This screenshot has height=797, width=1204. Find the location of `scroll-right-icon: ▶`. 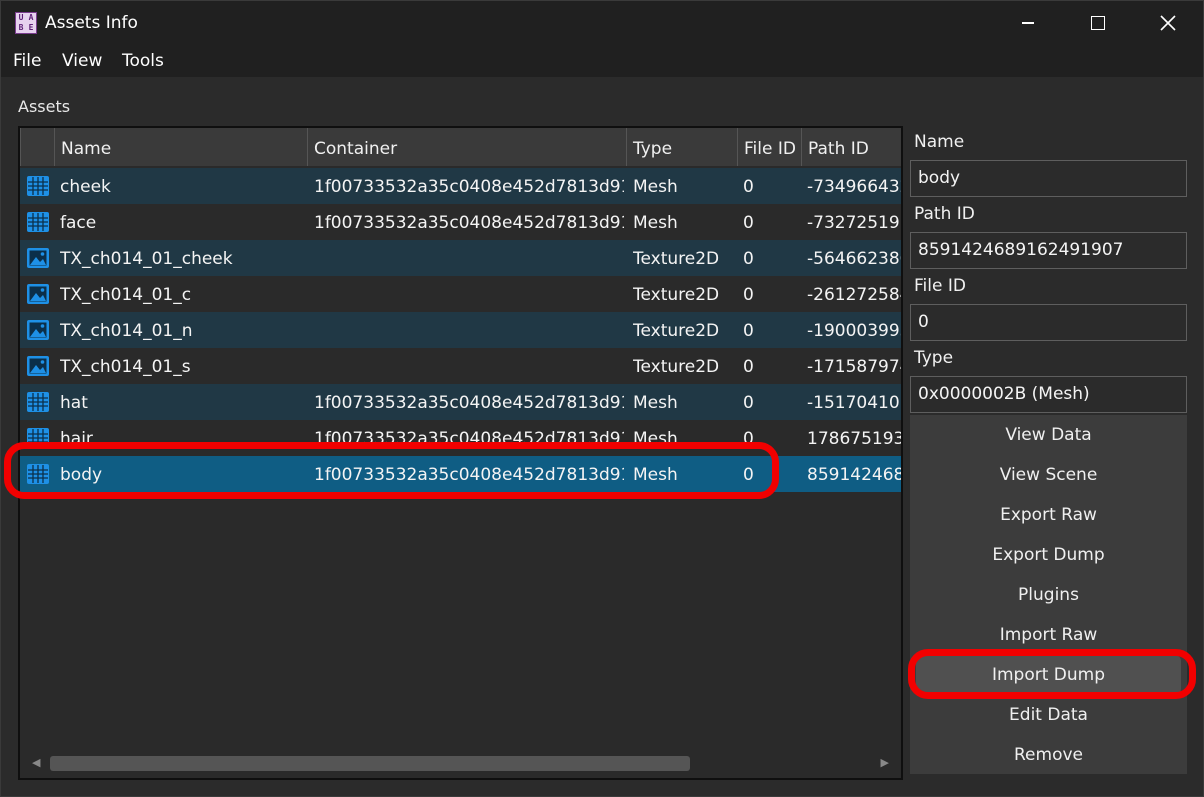

scroll-right-icon: ▶ is located at coordinates (885, 762).